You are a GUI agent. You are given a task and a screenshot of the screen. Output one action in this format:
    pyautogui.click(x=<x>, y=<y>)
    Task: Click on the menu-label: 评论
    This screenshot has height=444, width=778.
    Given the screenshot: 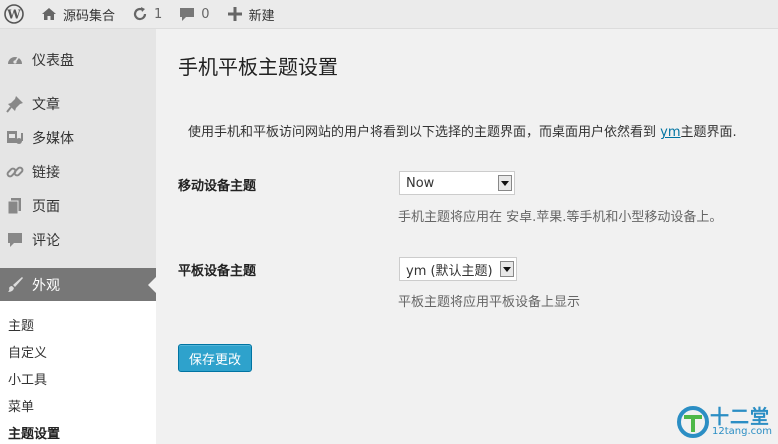 What is the action you would take?
    pyautogui.click(x=46, y=241)
    